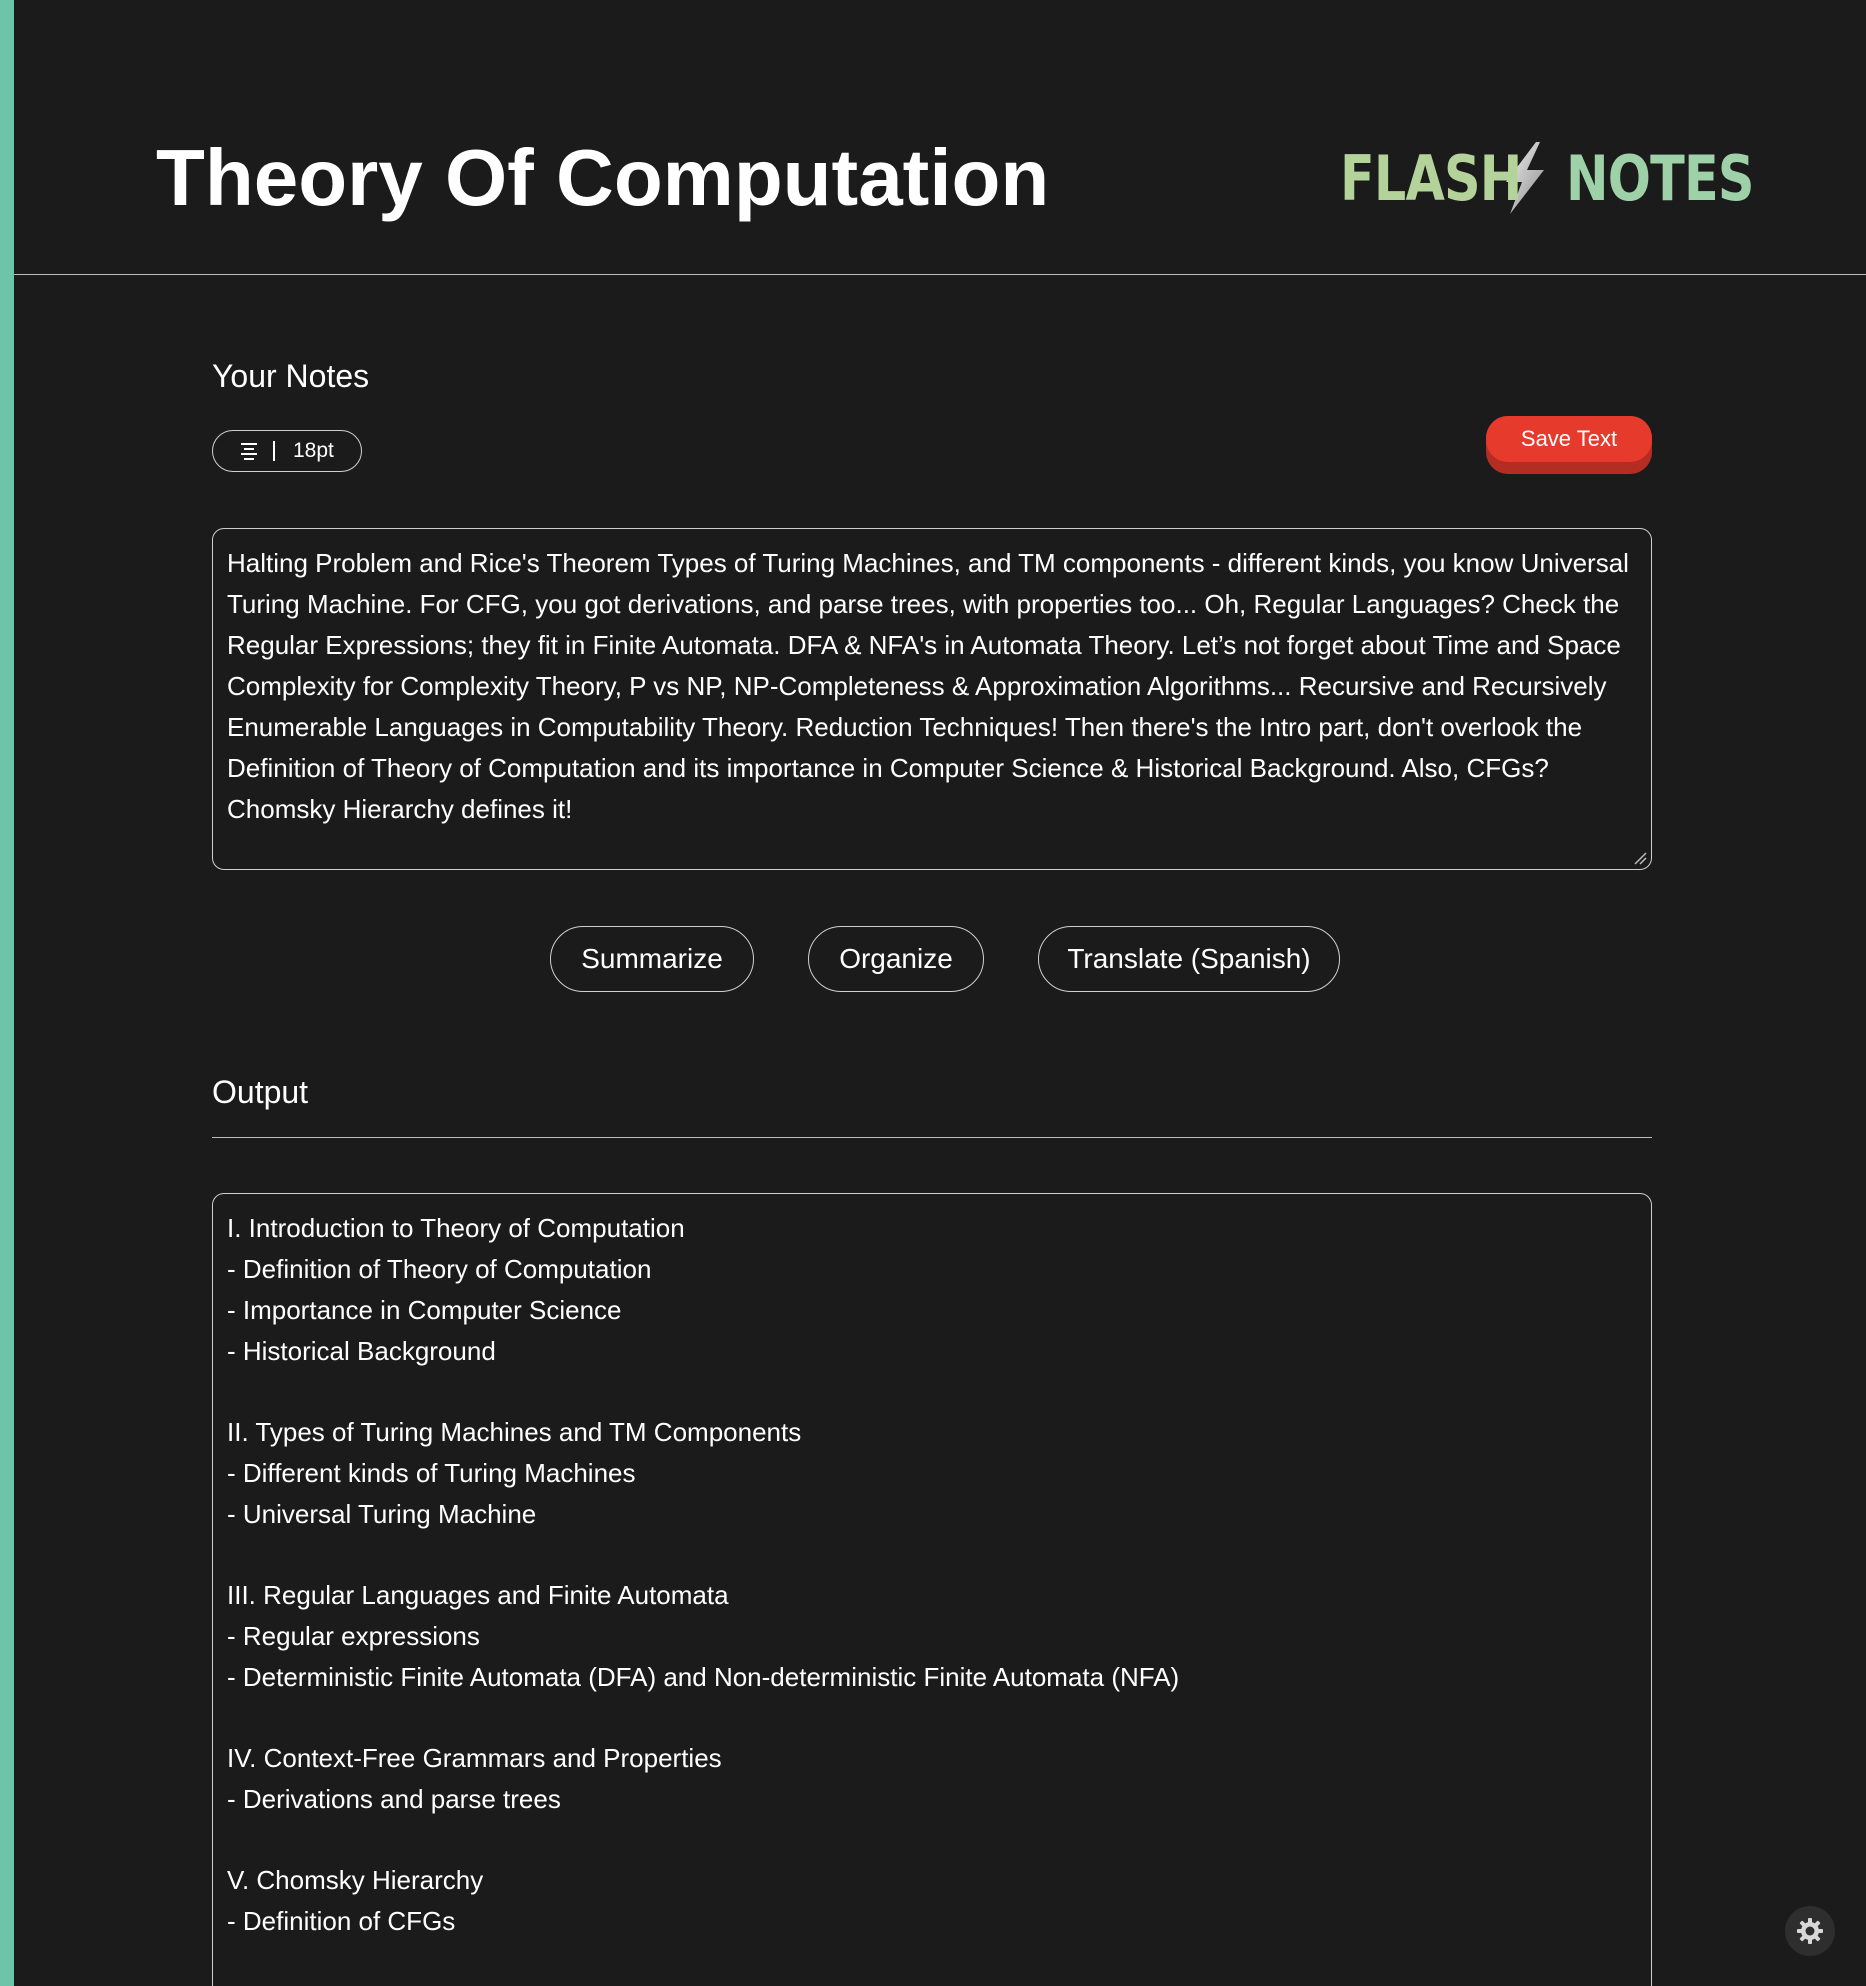  I want to click on summarize-button: Summarize, so click(652, 959).